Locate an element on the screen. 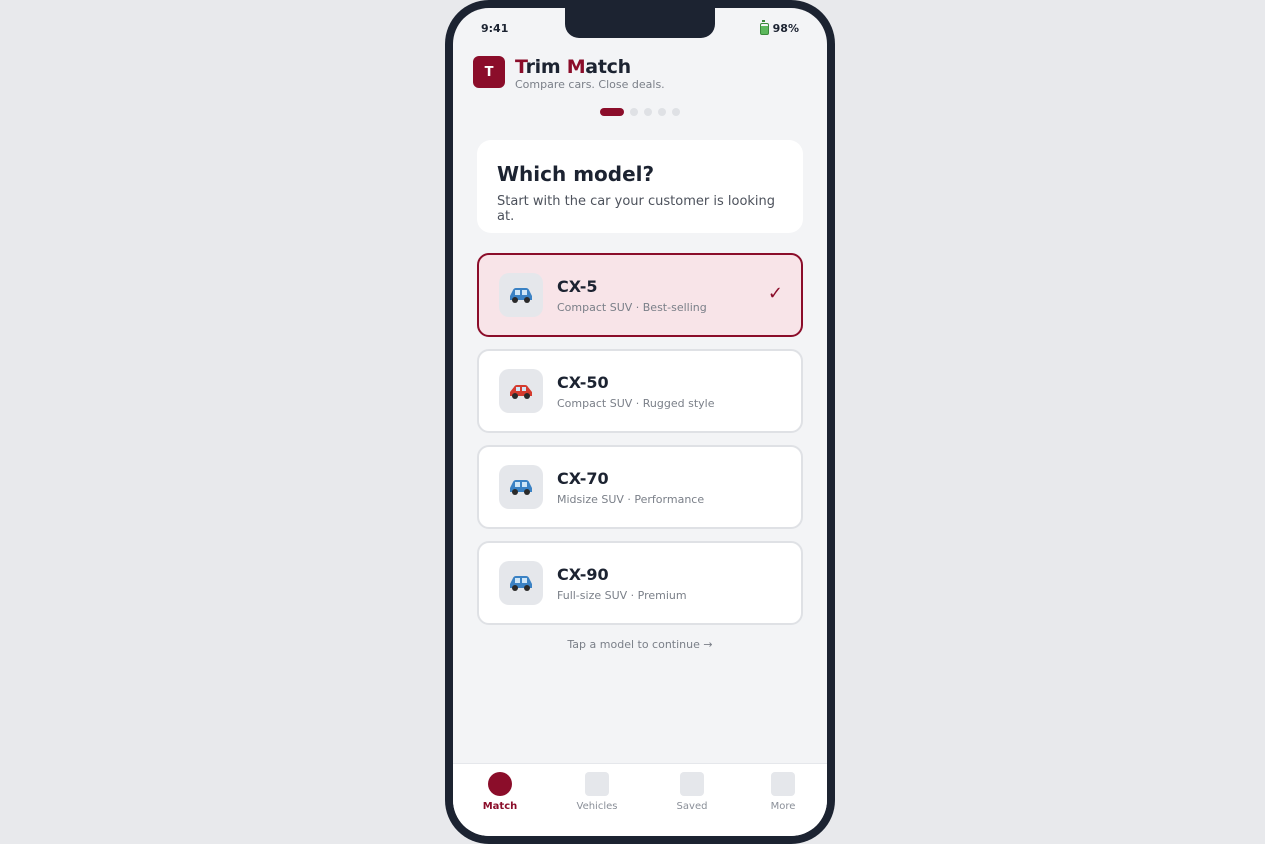  tab-more: More is located at coordinates (783, 792).